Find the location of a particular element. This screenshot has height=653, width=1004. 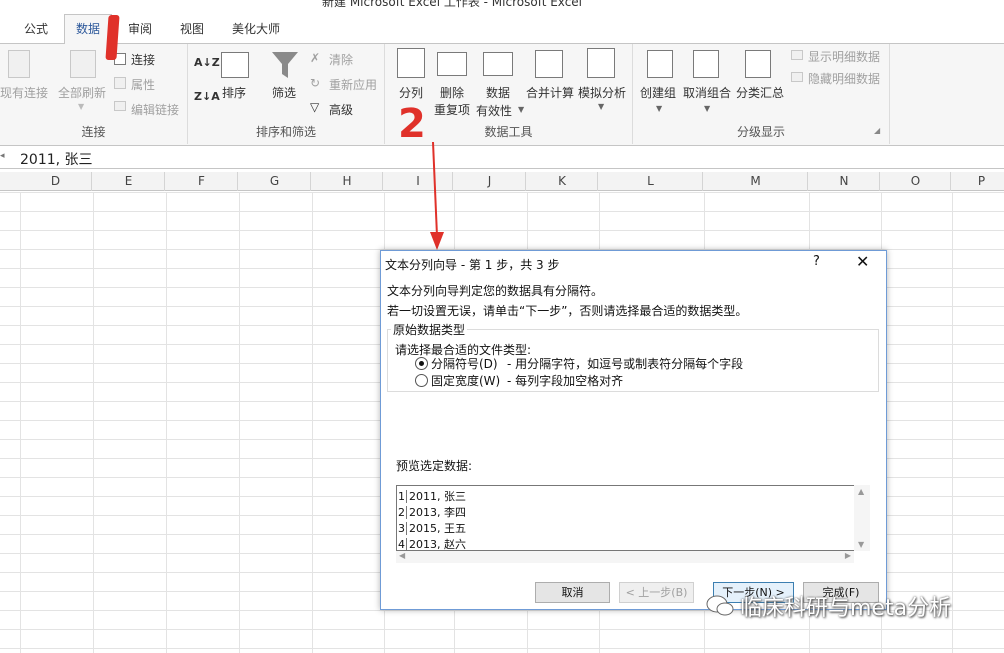

subtotal-button: 分类汇总 is located at coordinates (760, 92).